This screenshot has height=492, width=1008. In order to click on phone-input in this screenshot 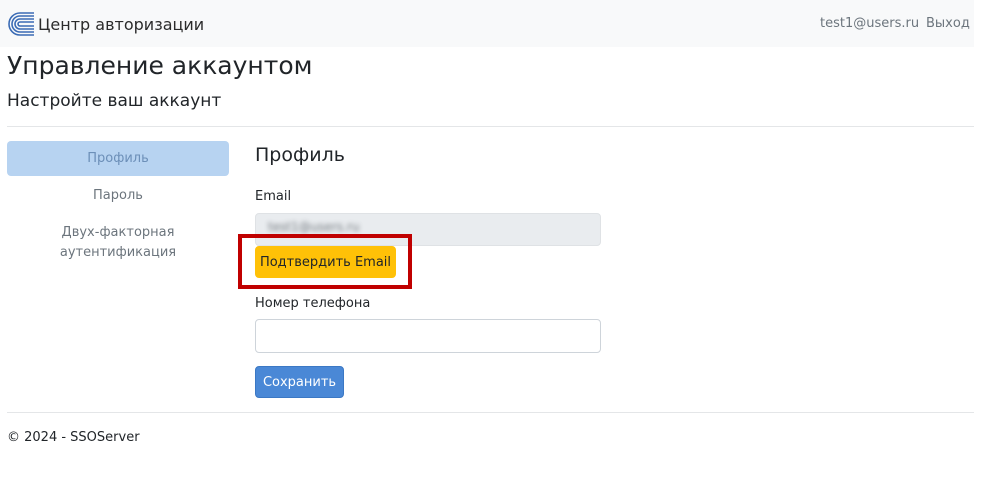, I will do `click(428, 336)`.